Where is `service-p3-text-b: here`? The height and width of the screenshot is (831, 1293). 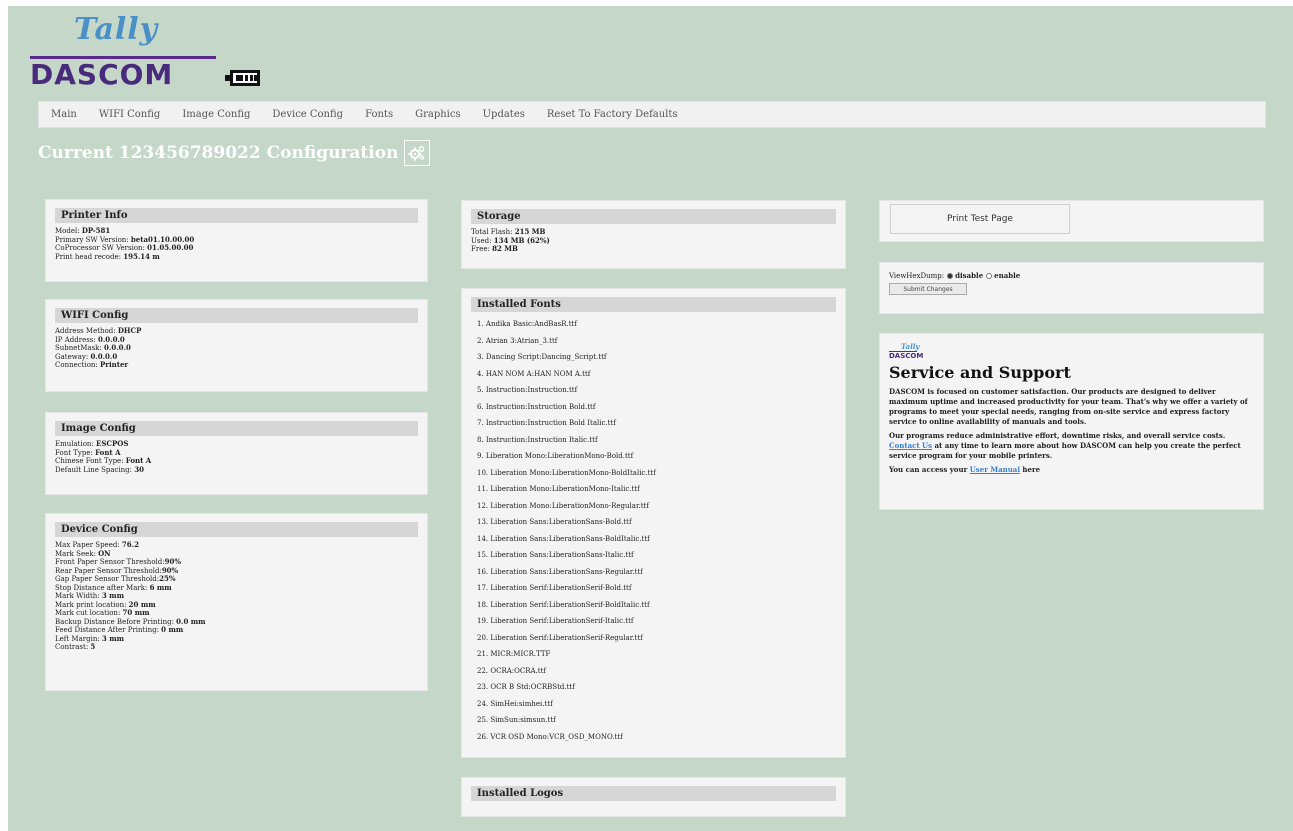
service-p3-text-b: here is located at coordinates (1030, 469).